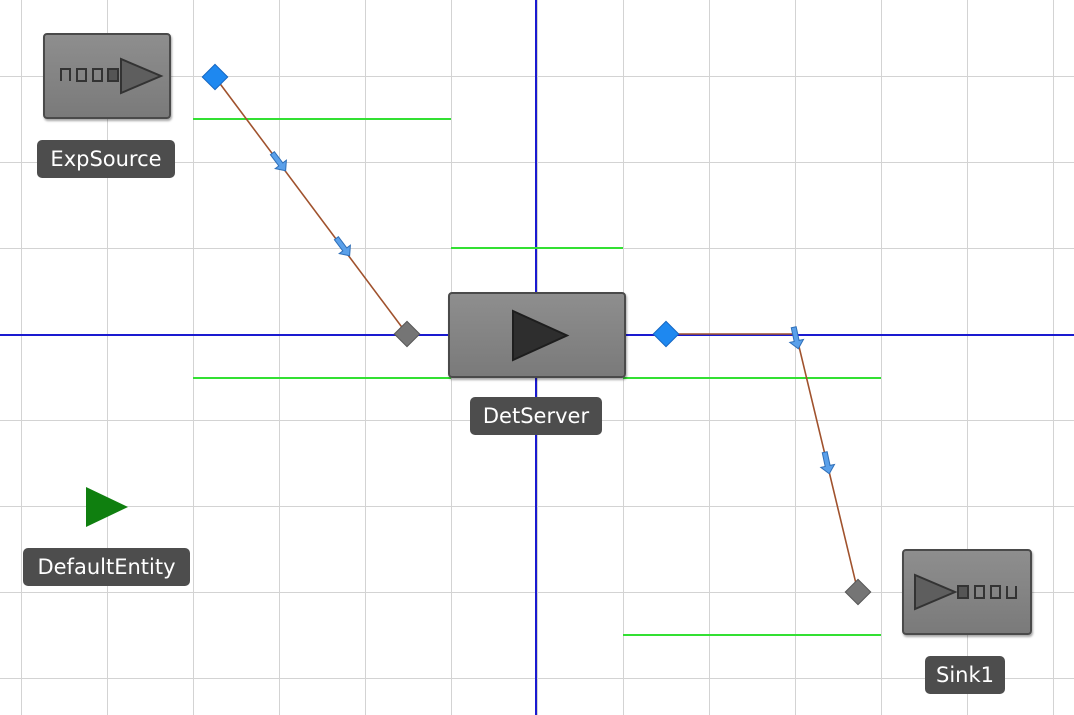 This screenshot has height=715, width=1074. I want to click on det-server-icon, so click(541, 335).